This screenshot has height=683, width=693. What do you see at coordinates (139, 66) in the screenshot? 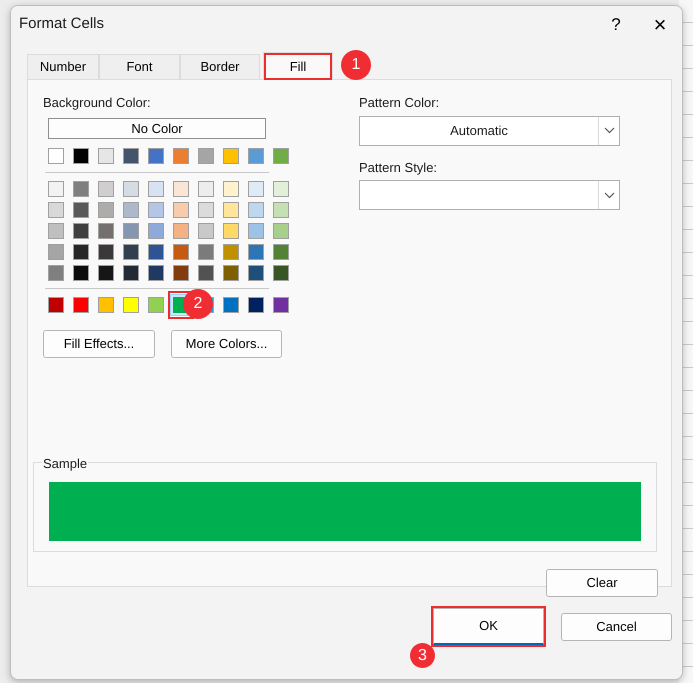
I see `tab: Font` at bounding box center [139, 66].